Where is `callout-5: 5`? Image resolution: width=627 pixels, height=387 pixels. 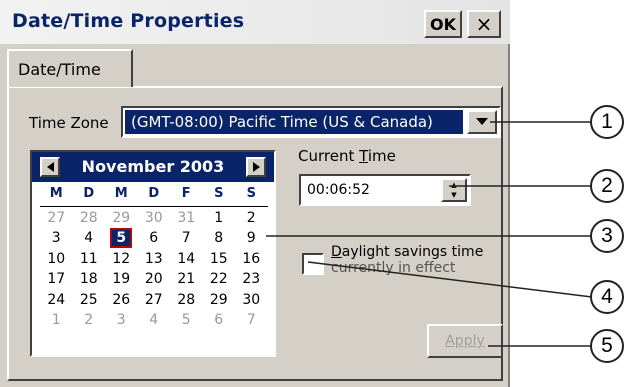 callout-5: 5 is located at coordinates (607, 346).